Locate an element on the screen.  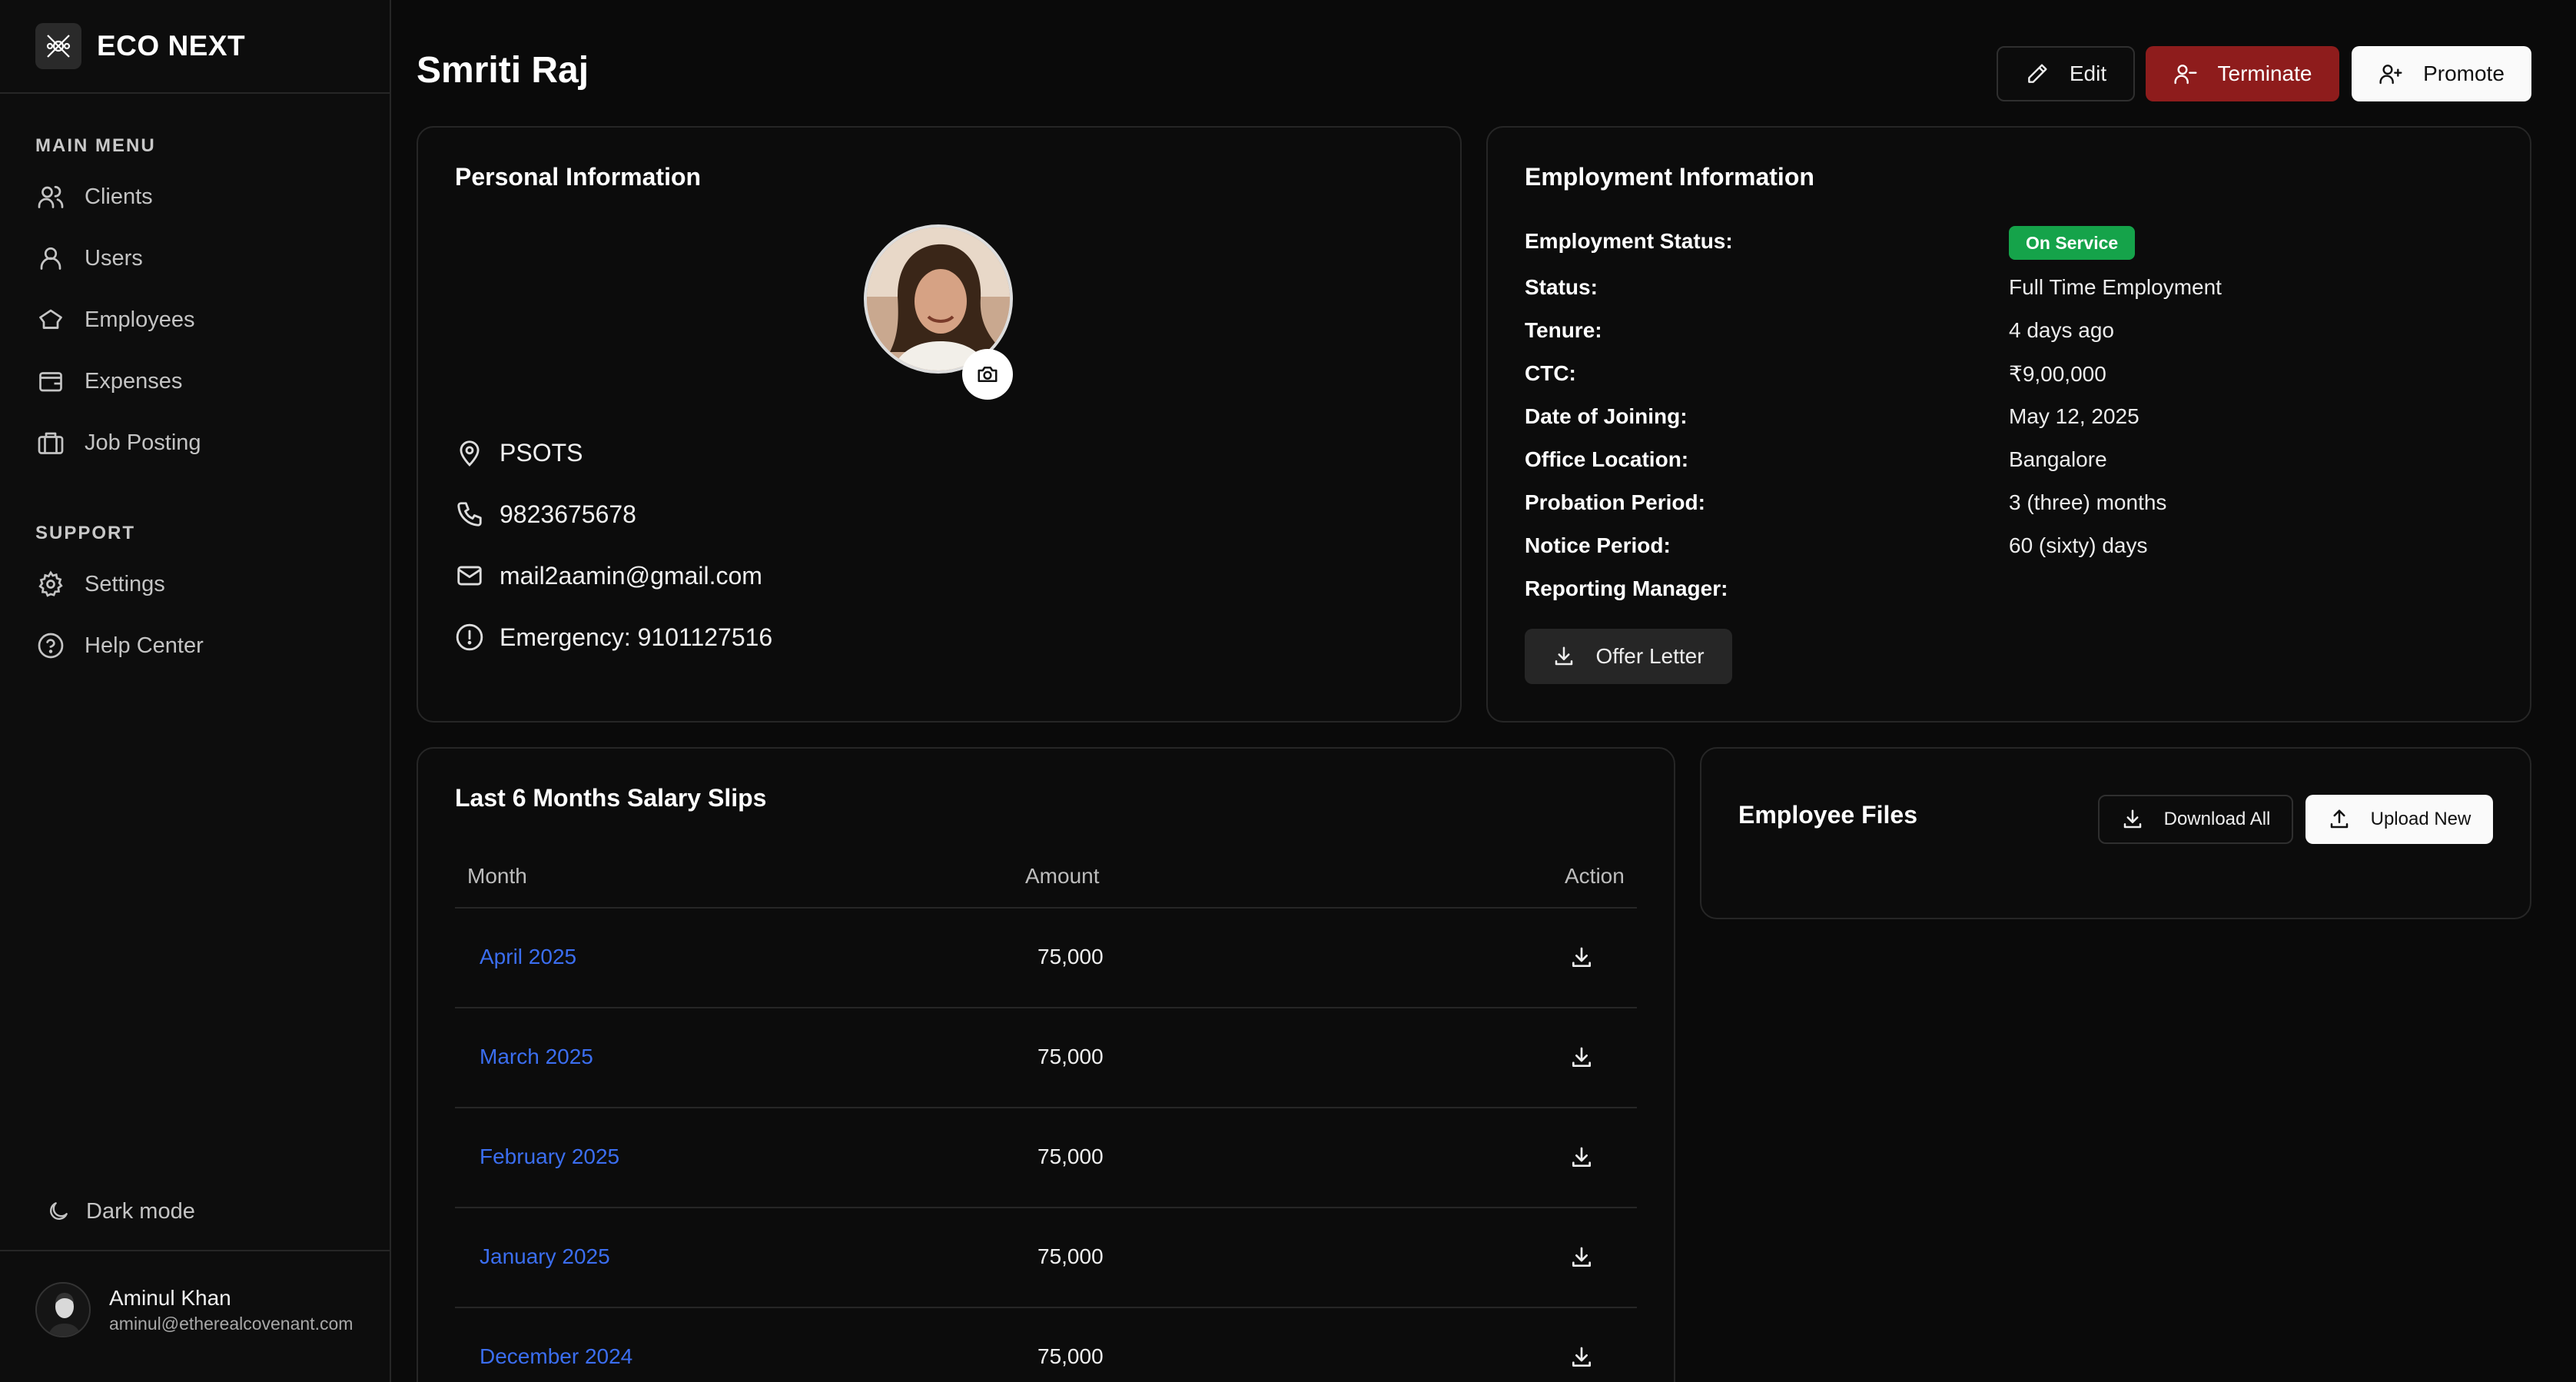
date-of-joining-label: Date of Joining: is located at coordinates (1606, 416).